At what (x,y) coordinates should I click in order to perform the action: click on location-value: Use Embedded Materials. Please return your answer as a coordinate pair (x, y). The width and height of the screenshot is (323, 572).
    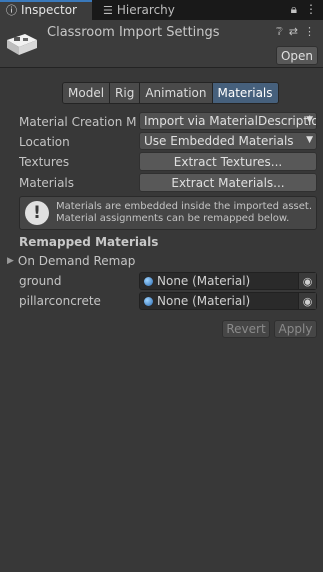
    Looking at the image, I should click on (219, 141).